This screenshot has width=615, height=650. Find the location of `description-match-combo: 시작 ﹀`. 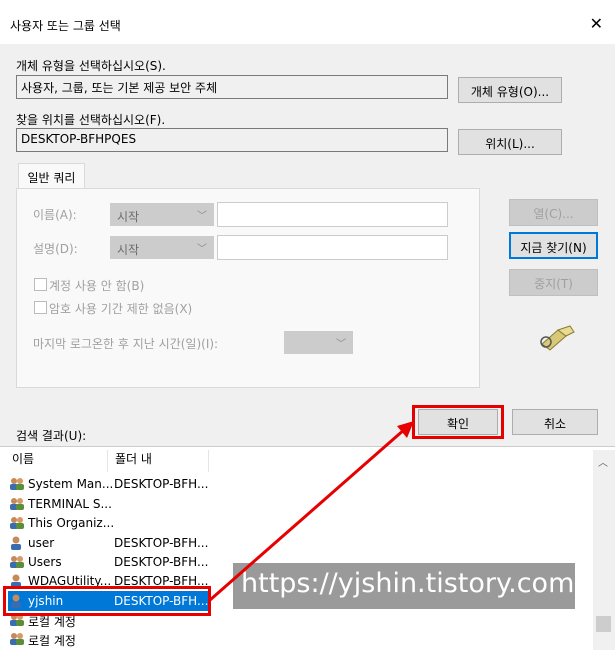

description-match-combo: 시작 ﹀ is located at coordinates (162, 247).